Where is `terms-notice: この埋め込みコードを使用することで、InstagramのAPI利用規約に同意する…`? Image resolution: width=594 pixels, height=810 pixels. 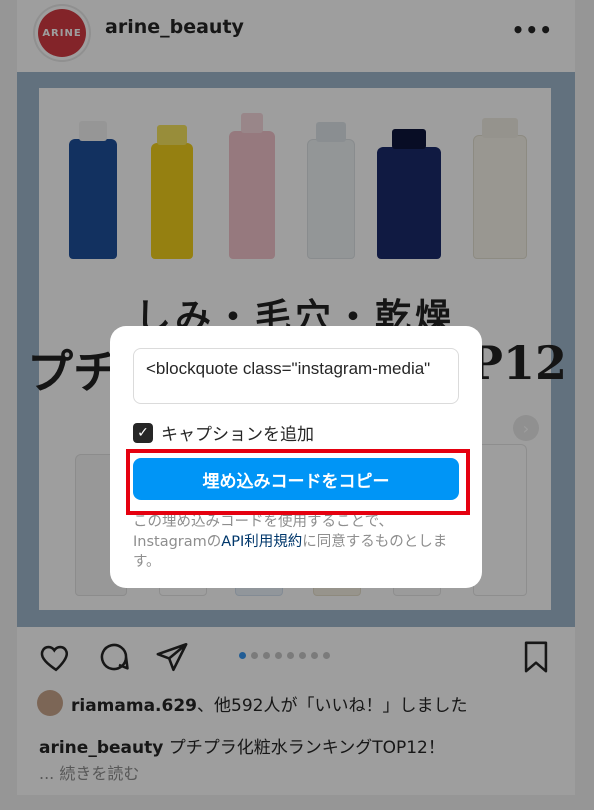
terms-notice: この埋め込みコードを使用することで、InstagramのAPI利用規約に同意する… is located at coordinates (296, 542).